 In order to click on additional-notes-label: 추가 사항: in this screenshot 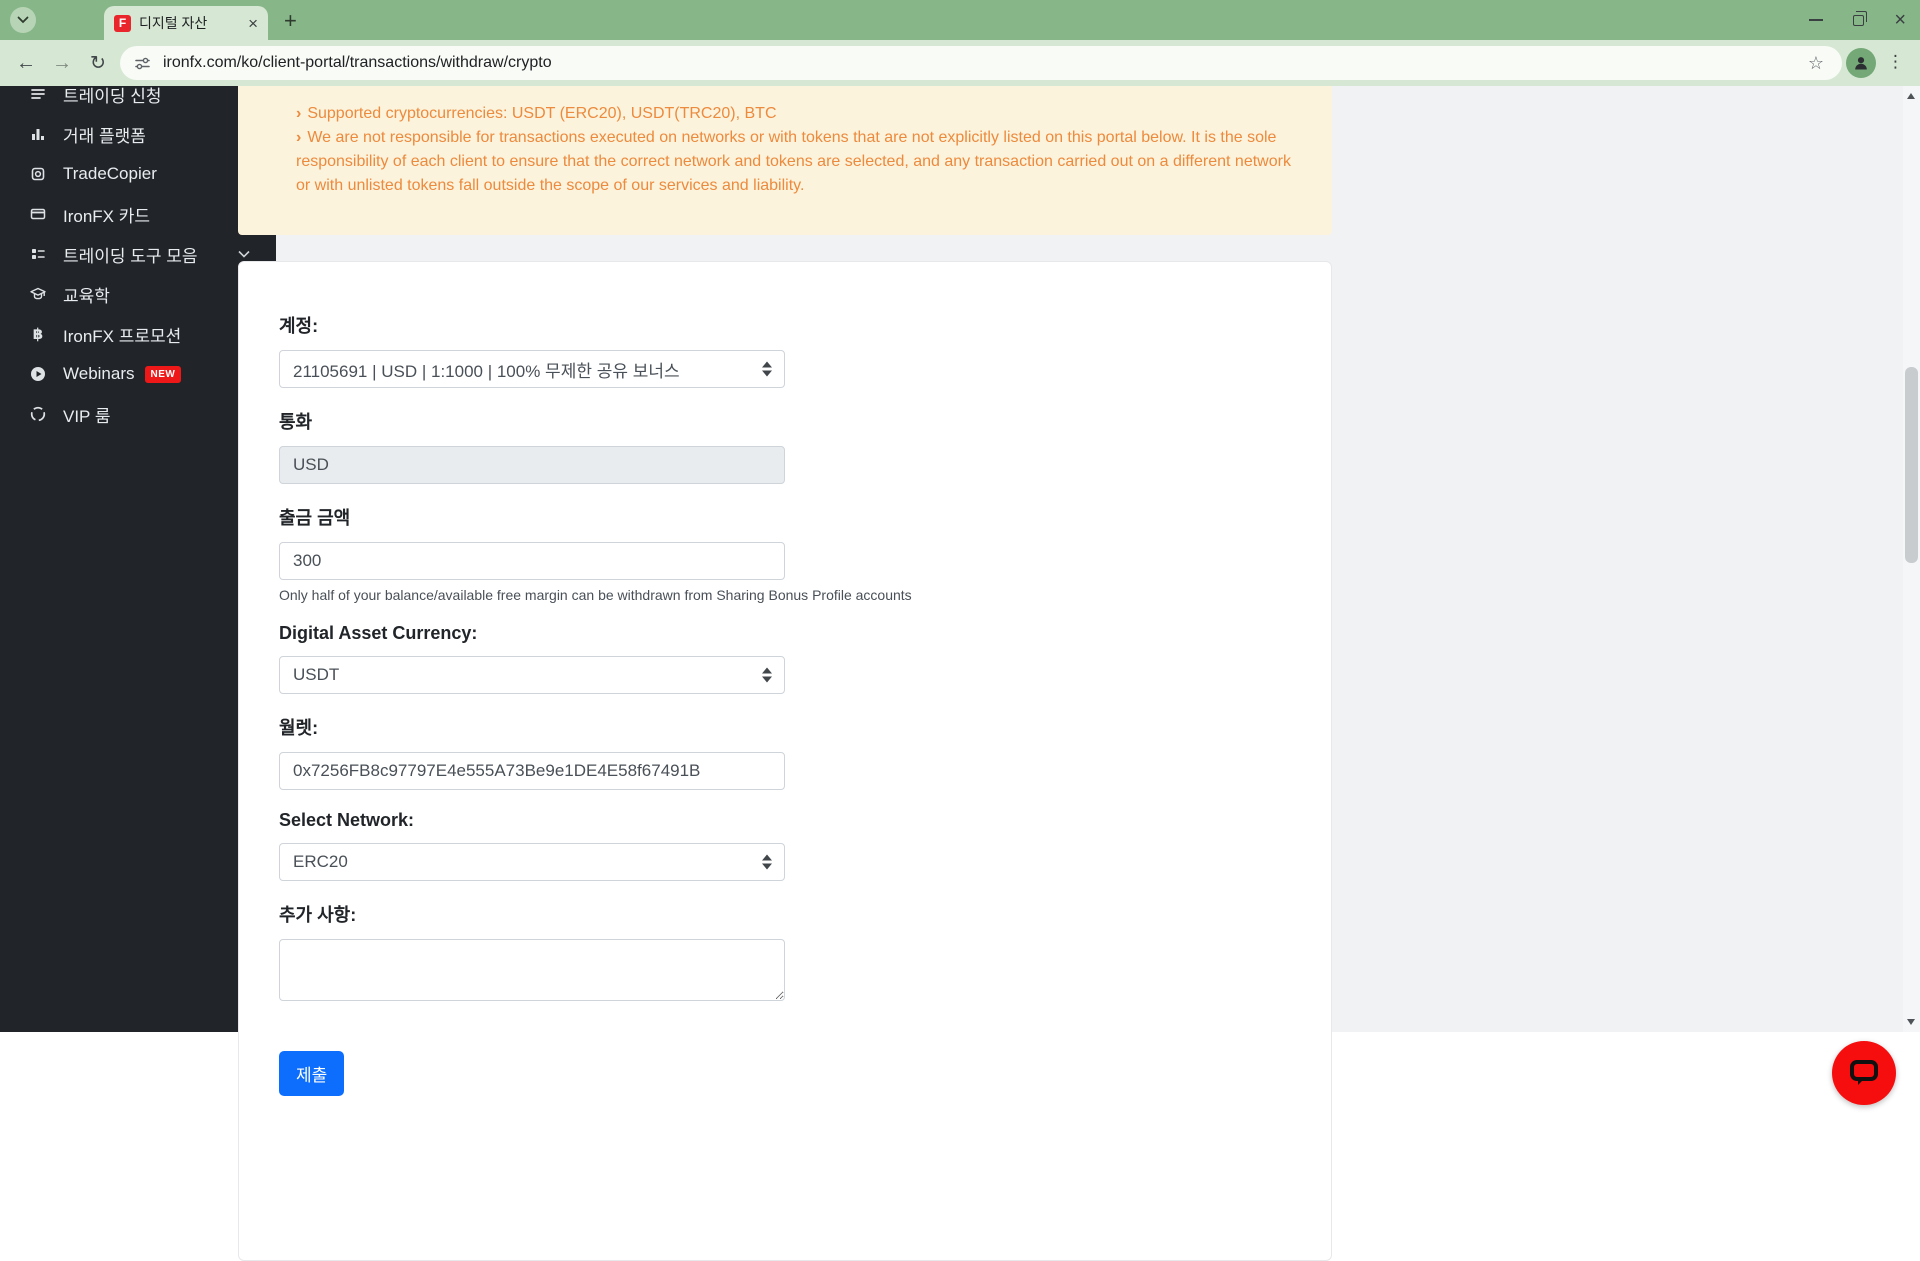, I will do `click(318, 915)`.